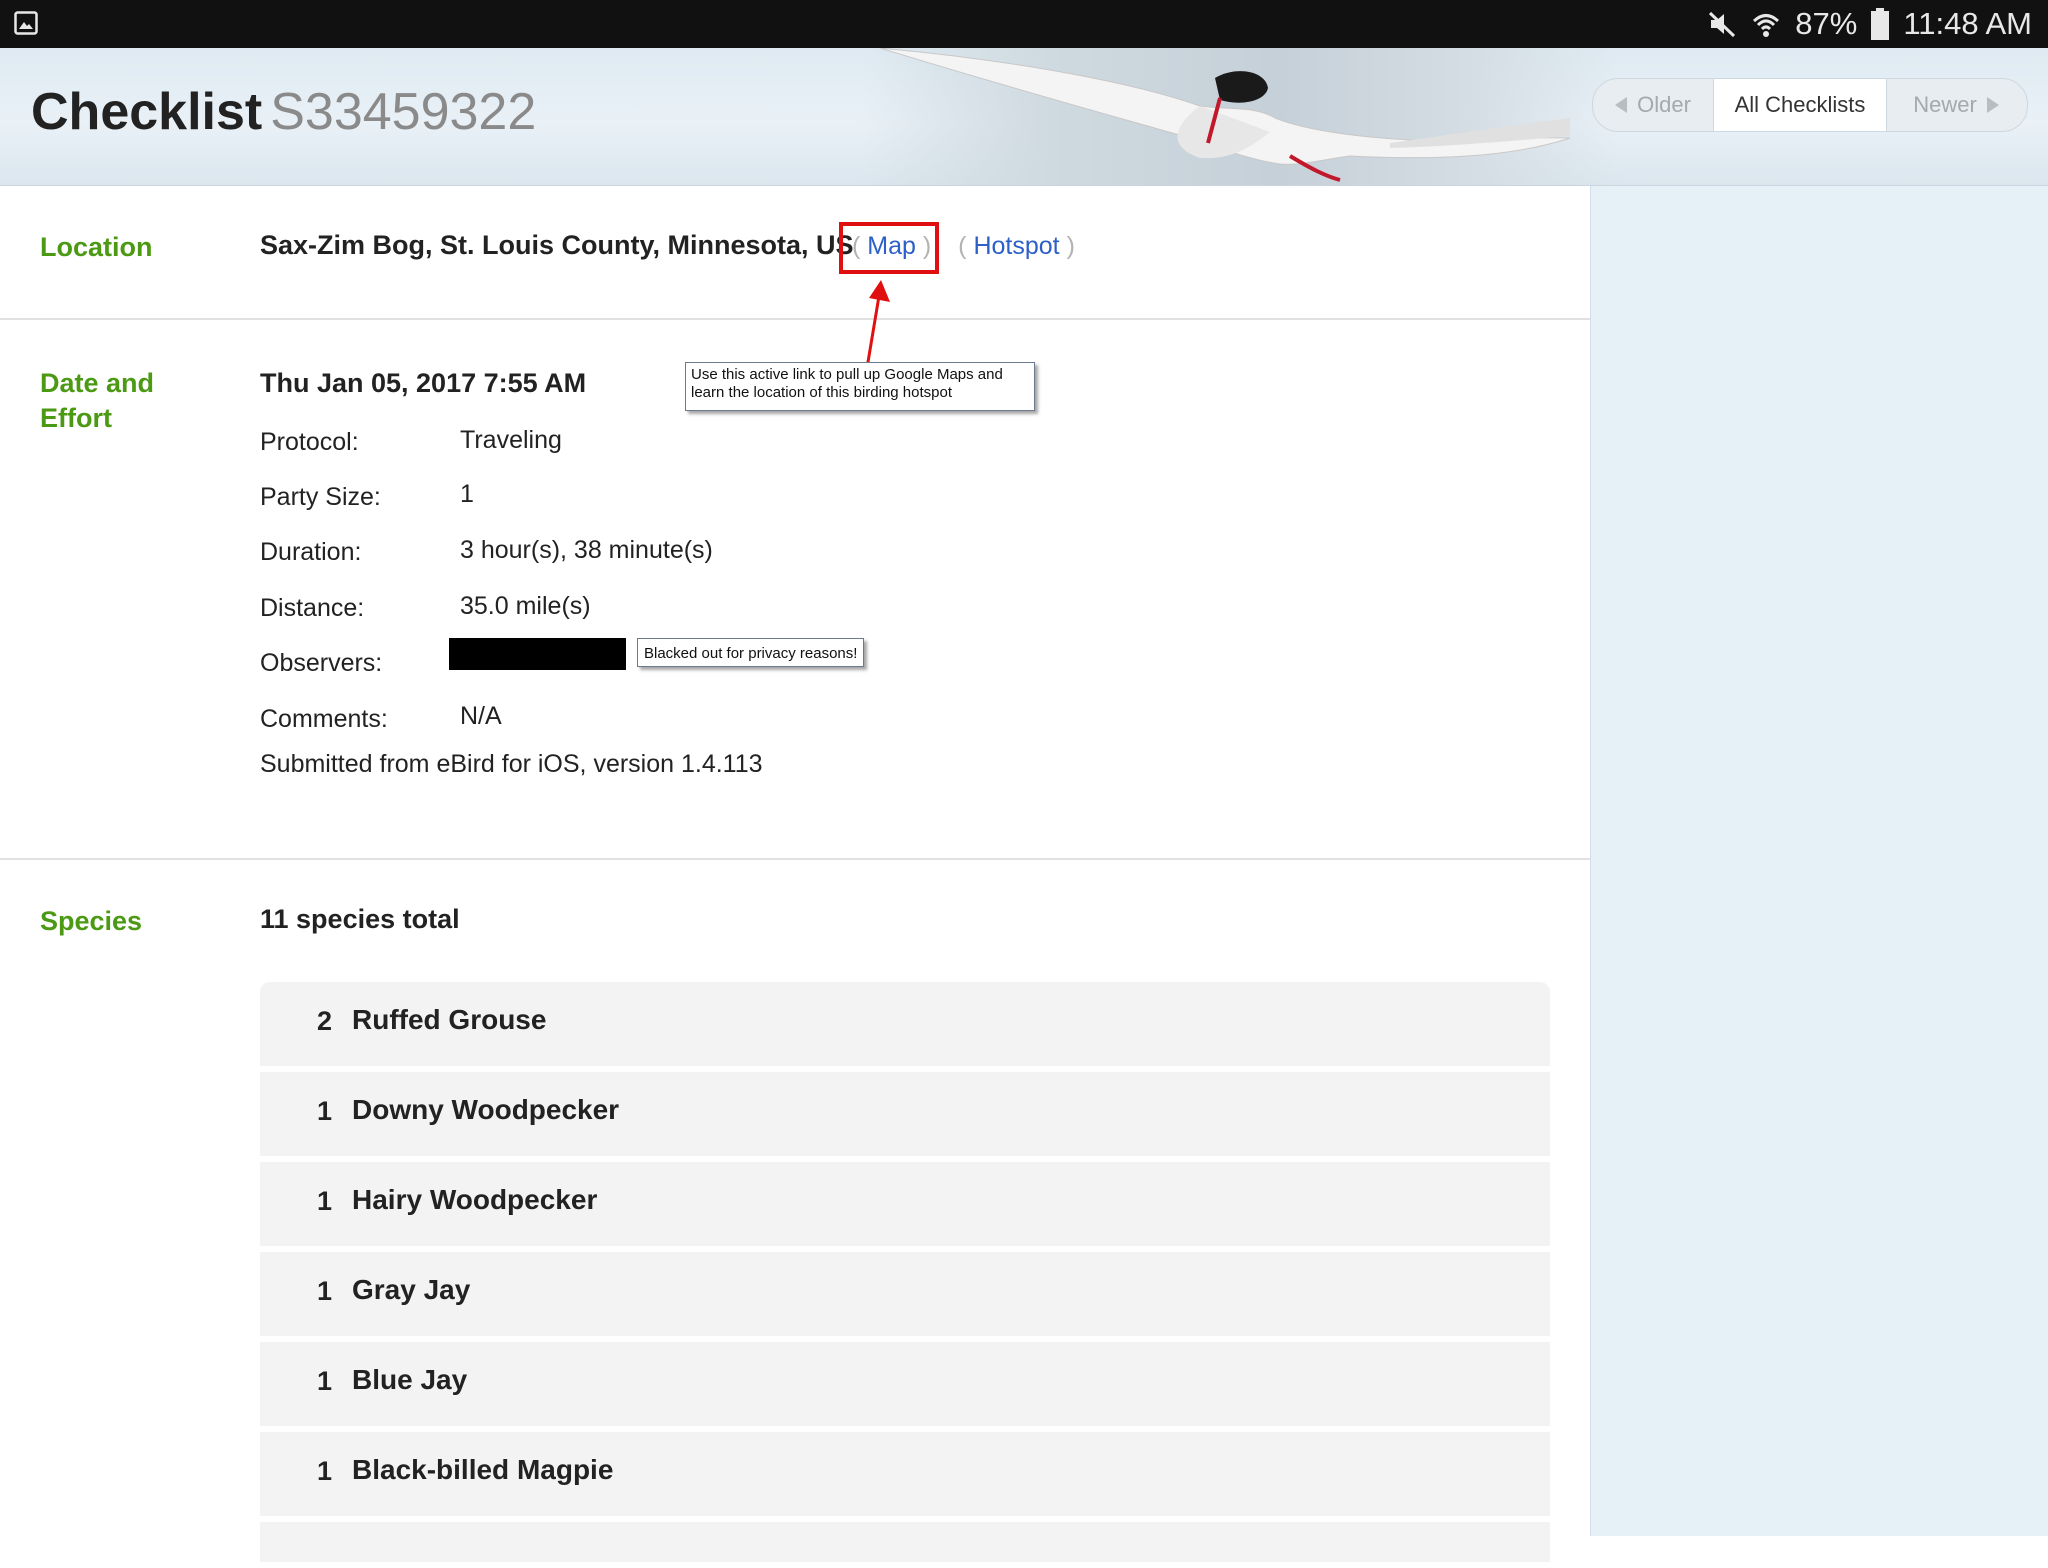 The image size is (2048, 1568). What do you see at coordinates (1967, 23) in the screenshot?
I see `clock: 11:48 AM` at bounding box center [1967, 23].